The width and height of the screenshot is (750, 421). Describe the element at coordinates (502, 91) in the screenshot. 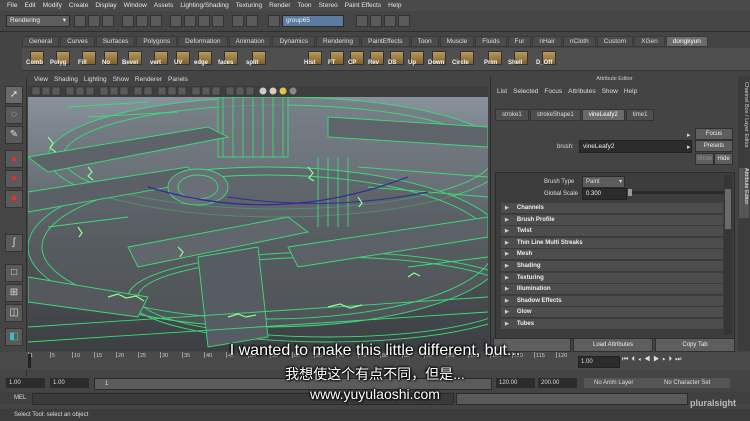

I see `attr-menu-list: List` at that location.